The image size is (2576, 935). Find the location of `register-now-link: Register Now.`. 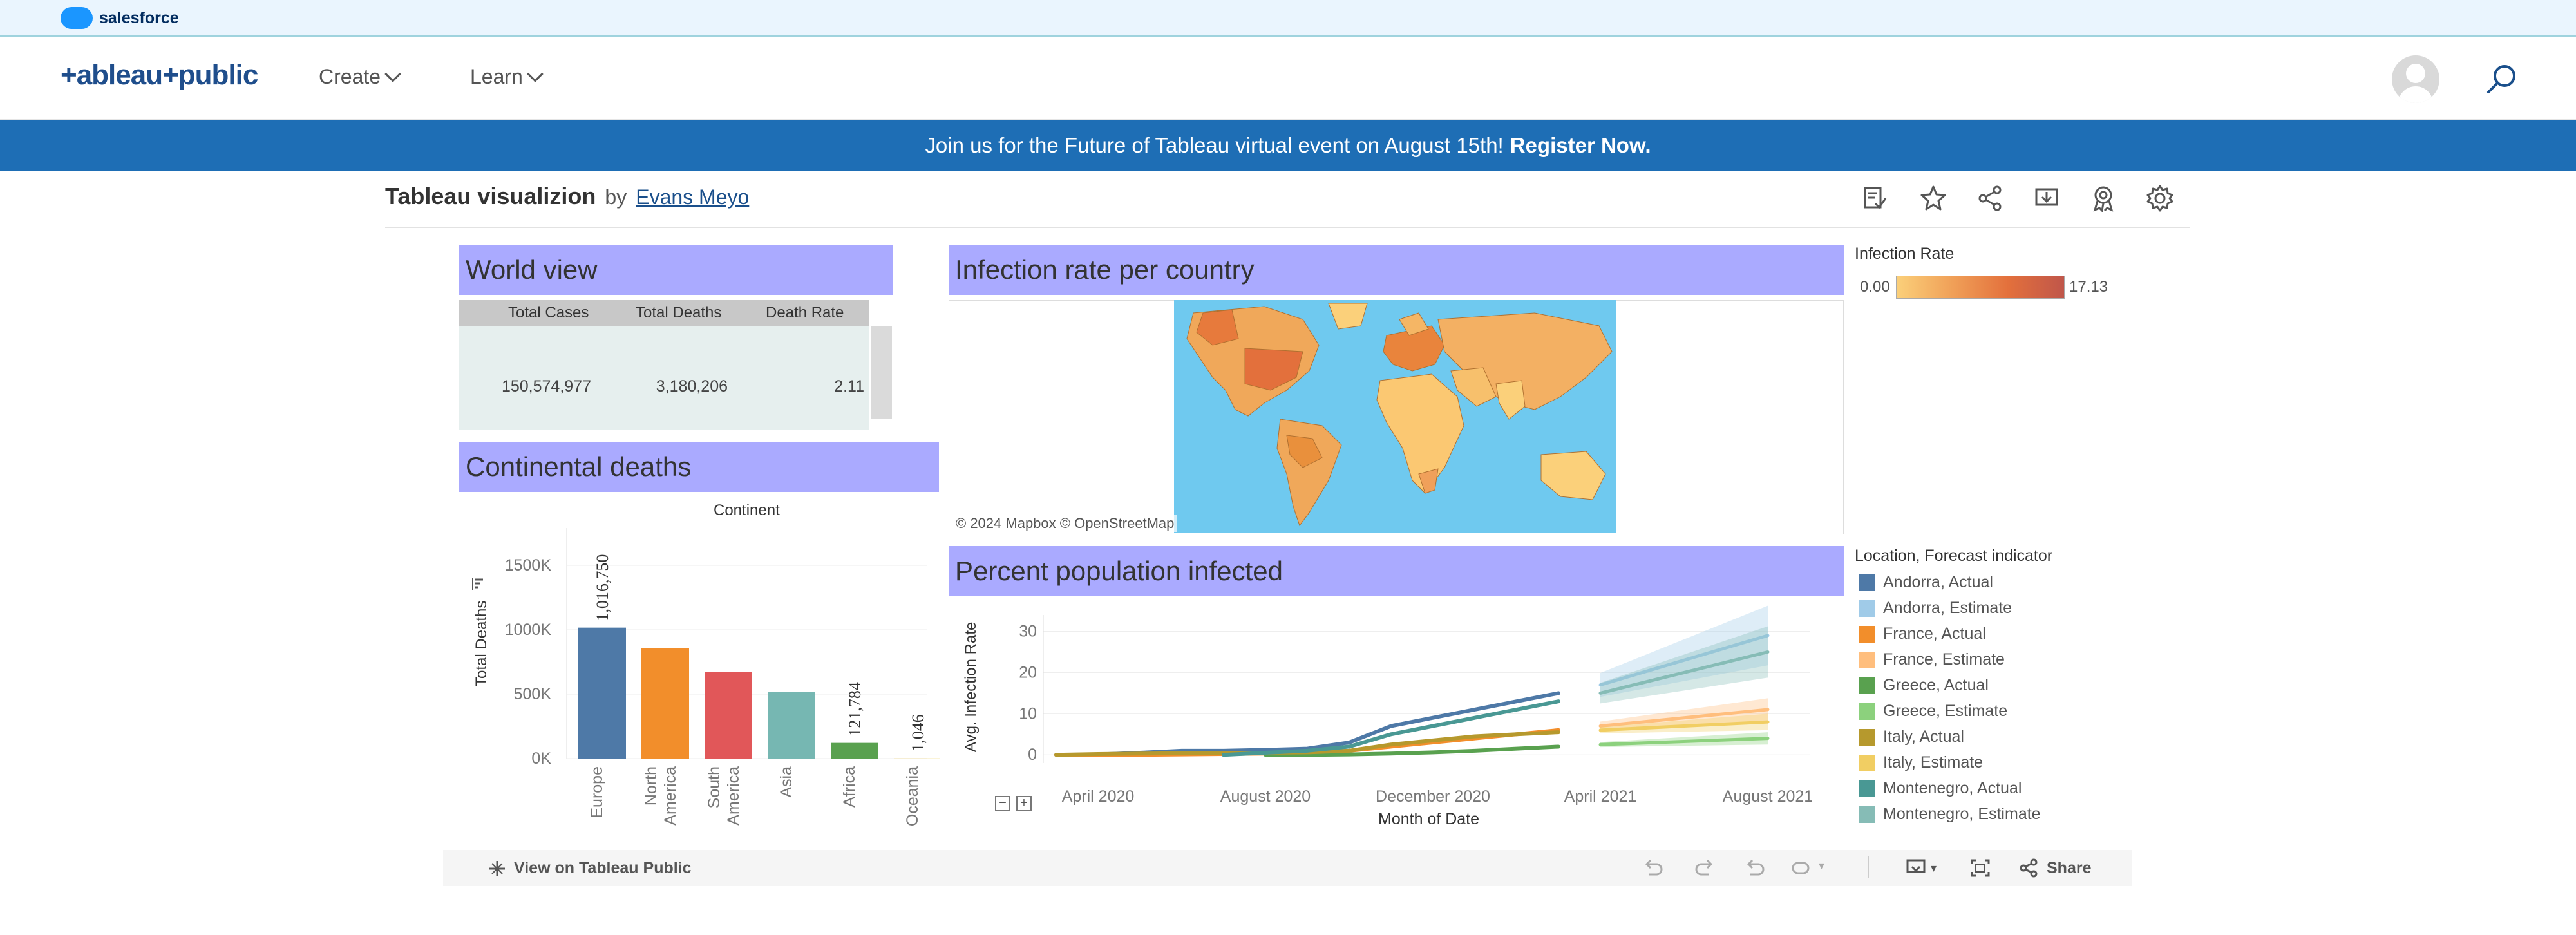

register-now-link: Register Now. is located at coordinates (1580, 145).